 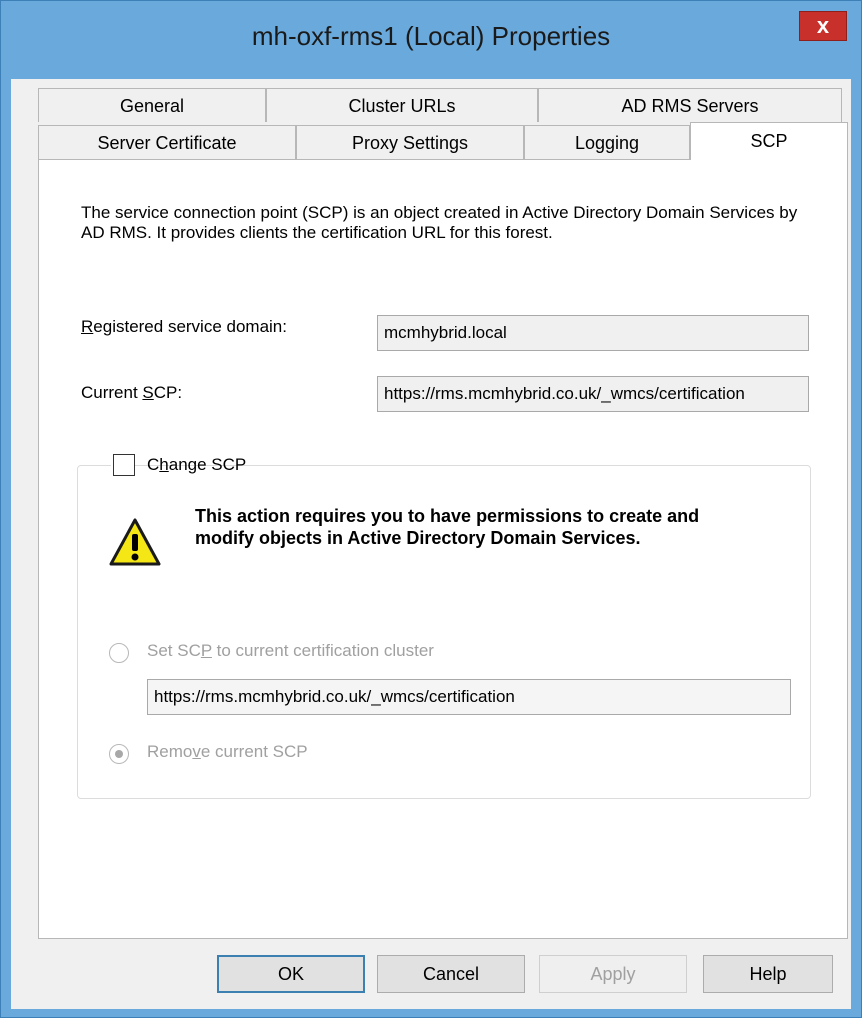 I want to click on registered-domain-label: Registered service domain:, so click(x=184, y=326).